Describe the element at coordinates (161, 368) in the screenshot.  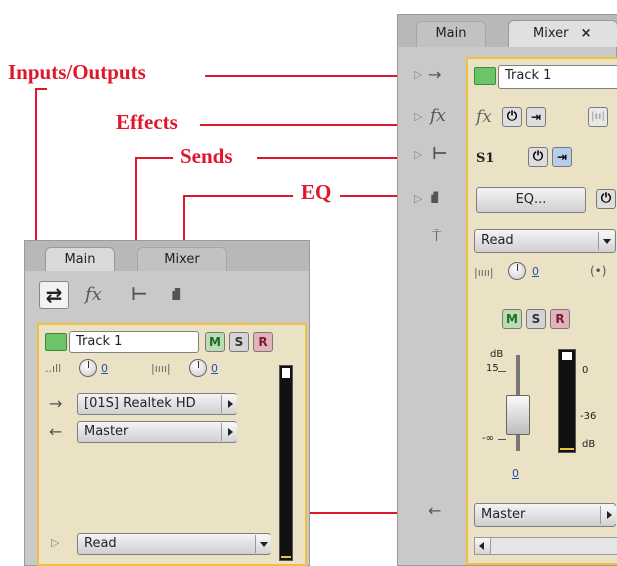
I see `pan-width-icon: |ıııı|` at that location.